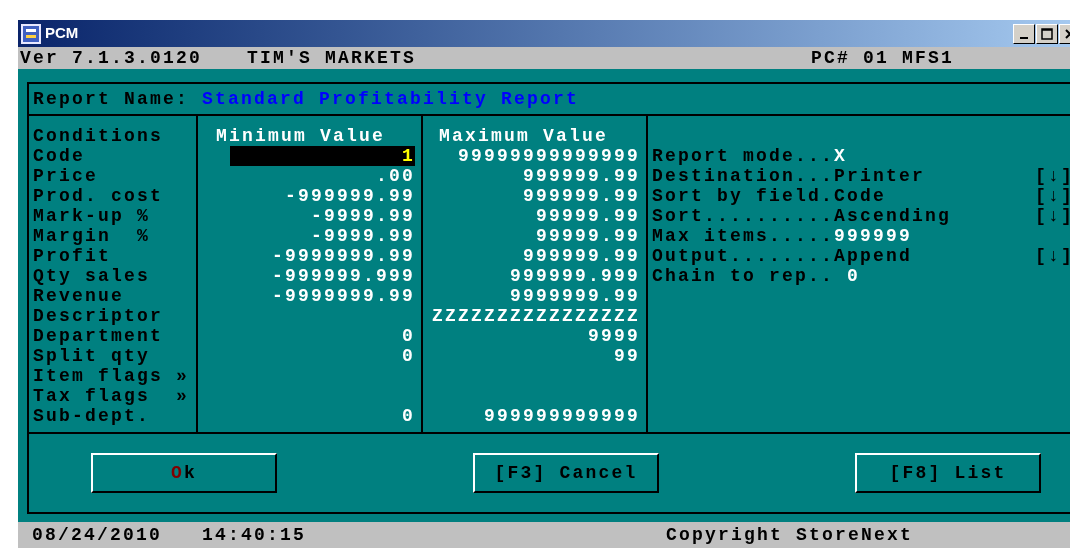 The width and height of the screenshot is (1070, 548). What do you see at coordinates (92, 356) in the screenshot?
I see `condition-label: Split qty` at bounding box center [92, 356].